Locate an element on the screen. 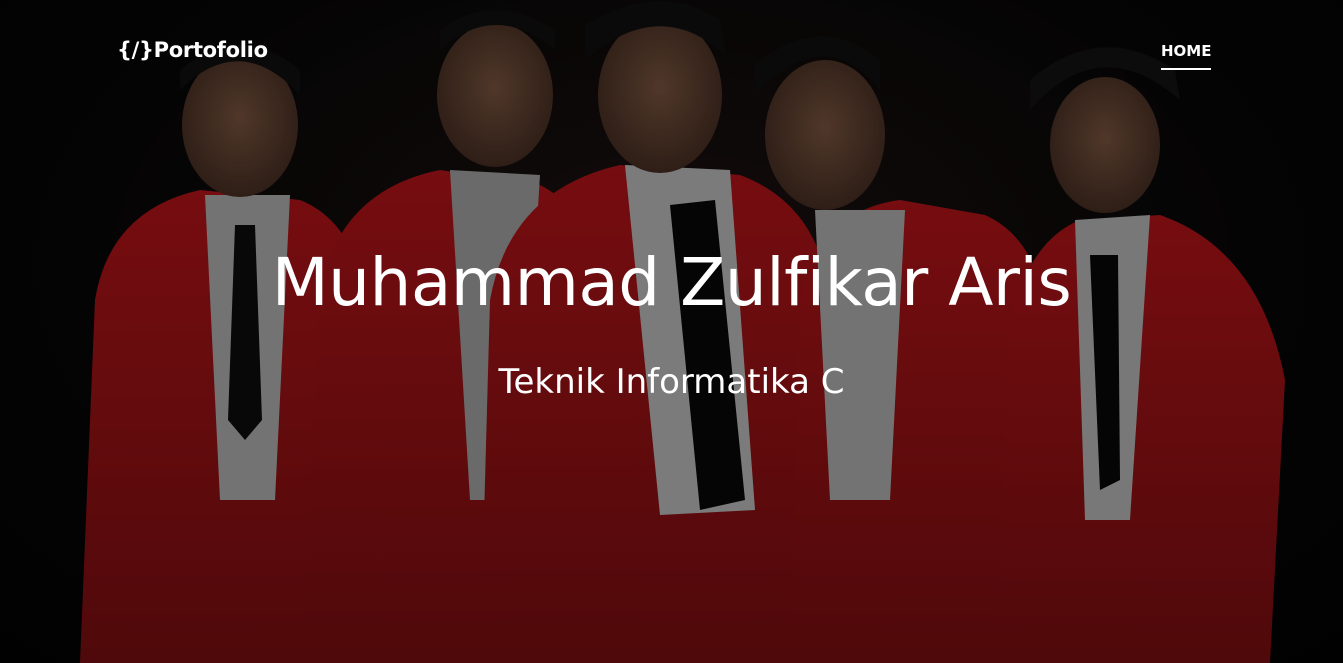 The width and height of the screenshot is (1343, 663). navbar: {/}Portofolio HOME is located at coordinates (671, 45).